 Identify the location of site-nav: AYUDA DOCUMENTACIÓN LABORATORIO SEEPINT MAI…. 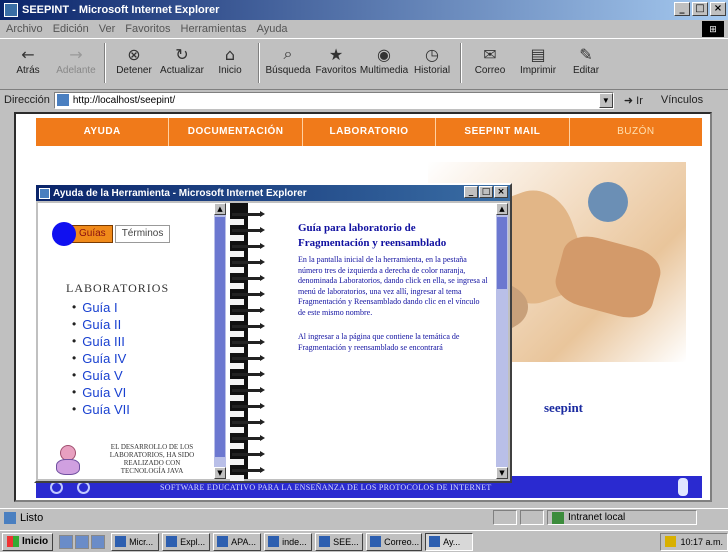
(369, 132).